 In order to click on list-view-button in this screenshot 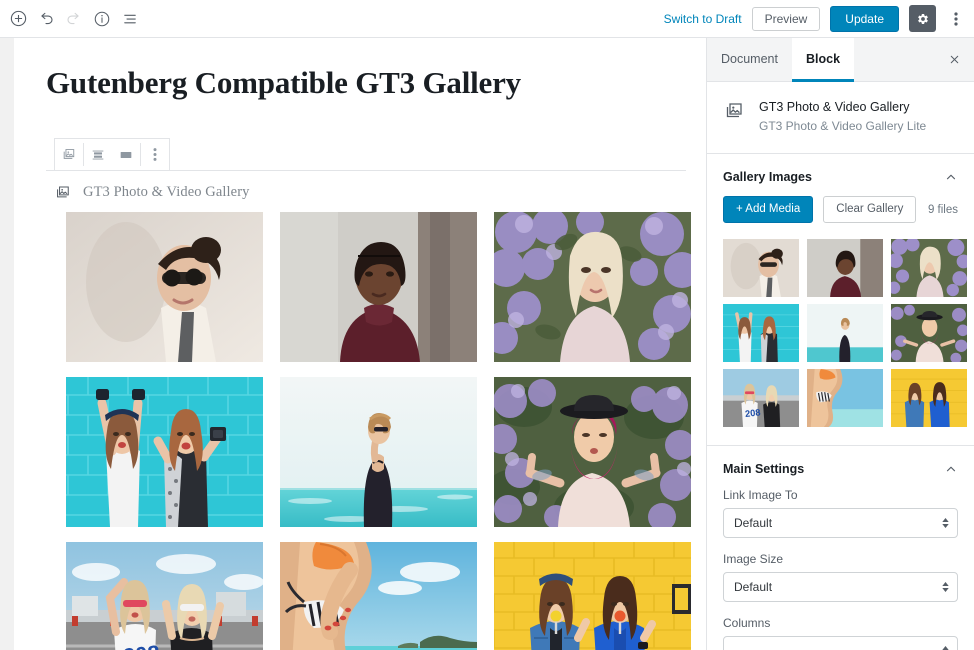, I will do `click(130, 19)`.